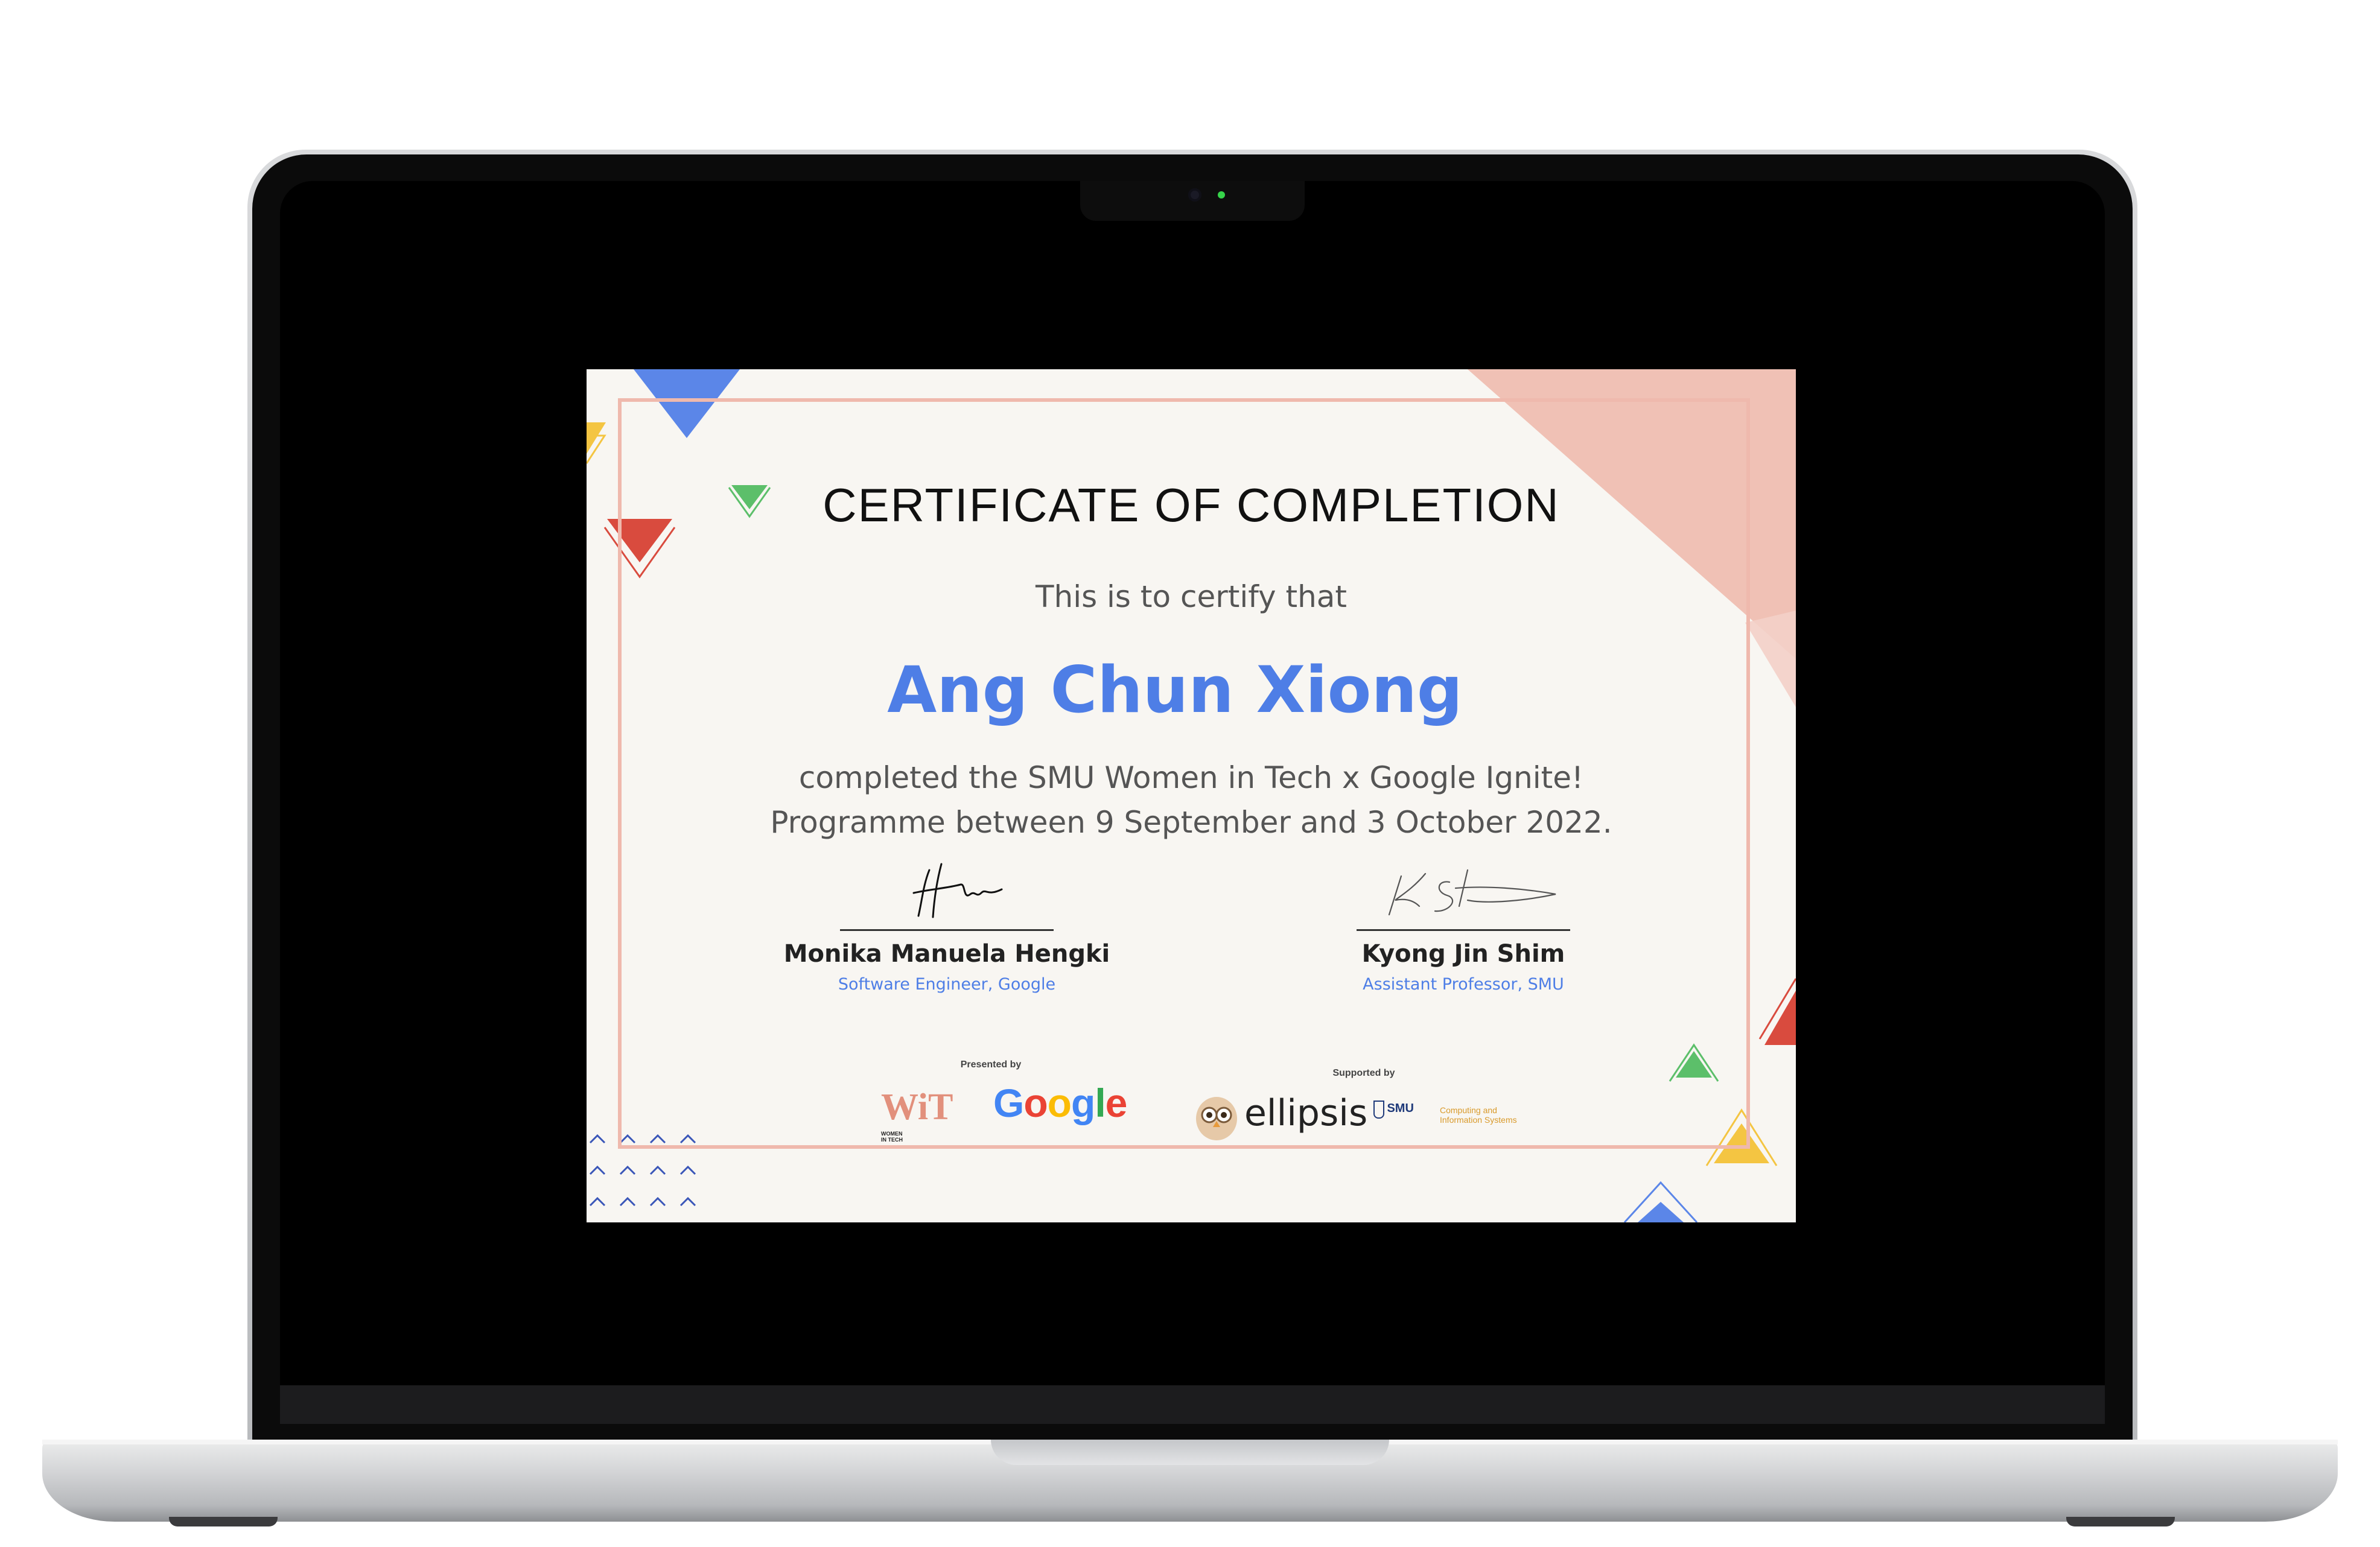  I want to click on ellipsis-logo-text: ellipsis, so click(1306, 1113).